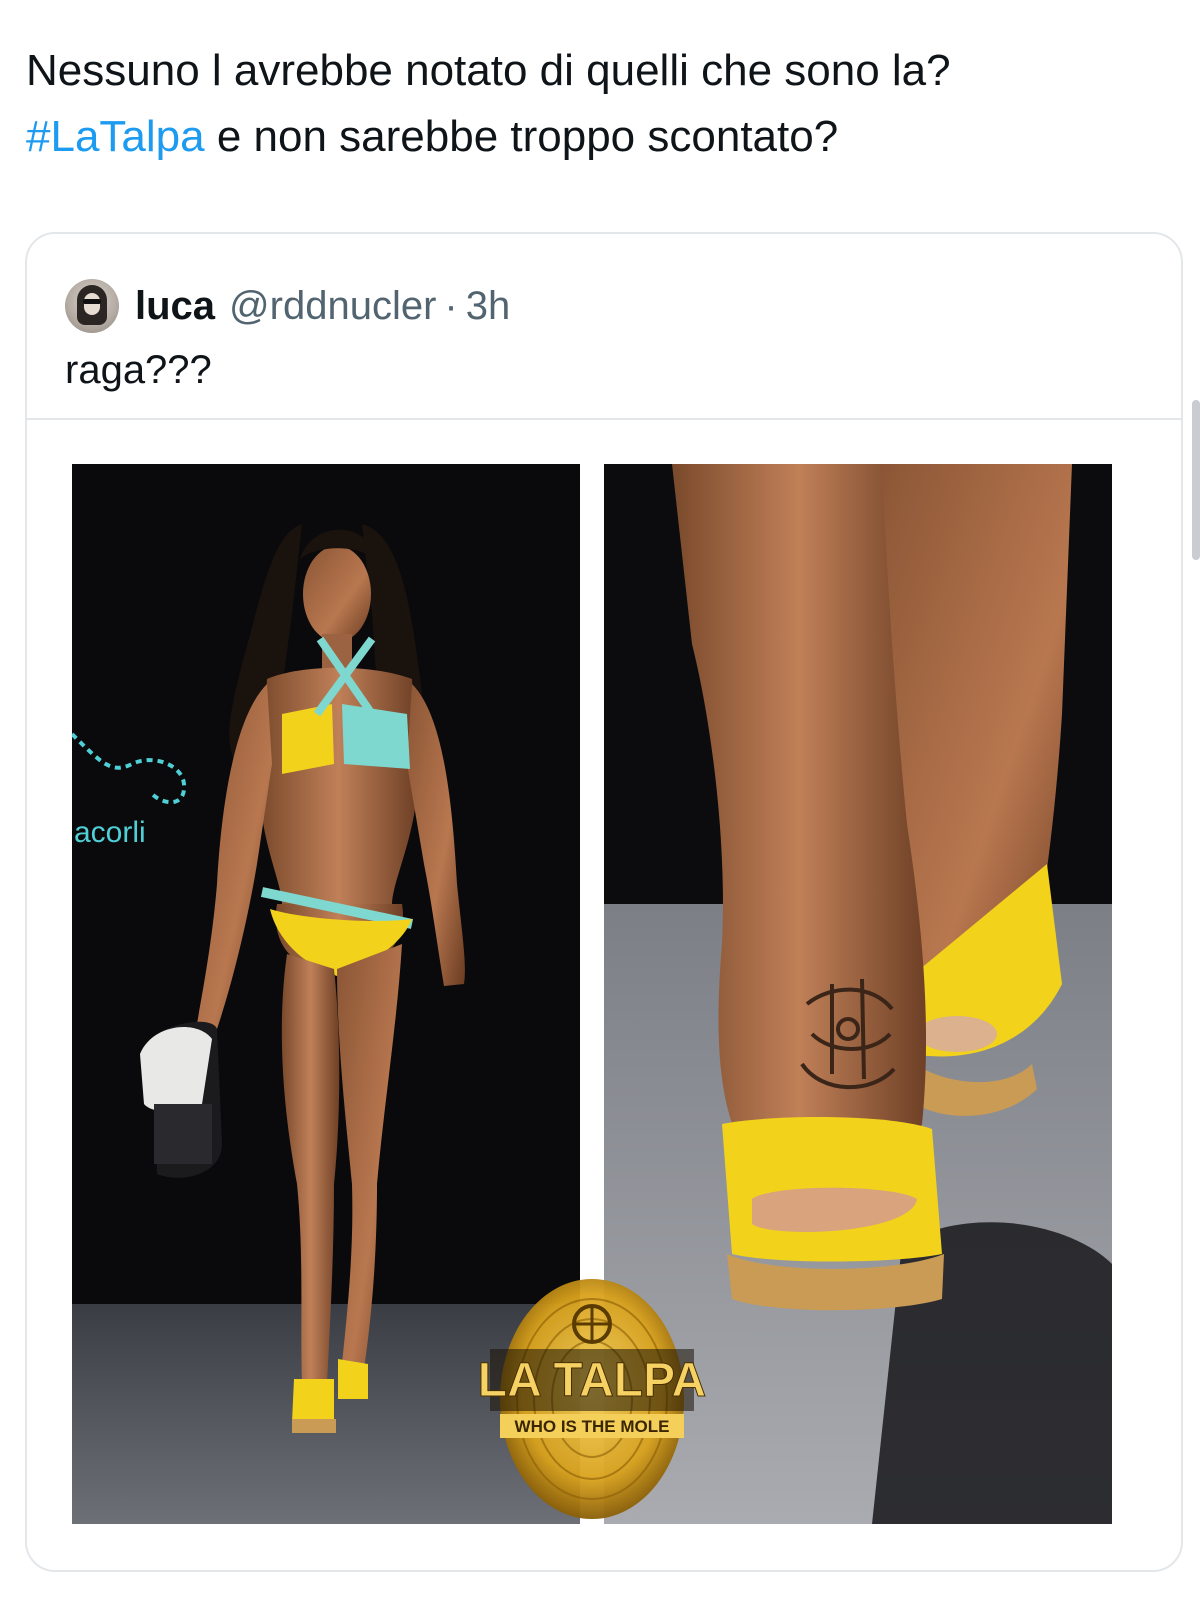  What do you see at coordinates (92, 306) in the screenshot?
I see `avatar` at bounding box center [92, 306].